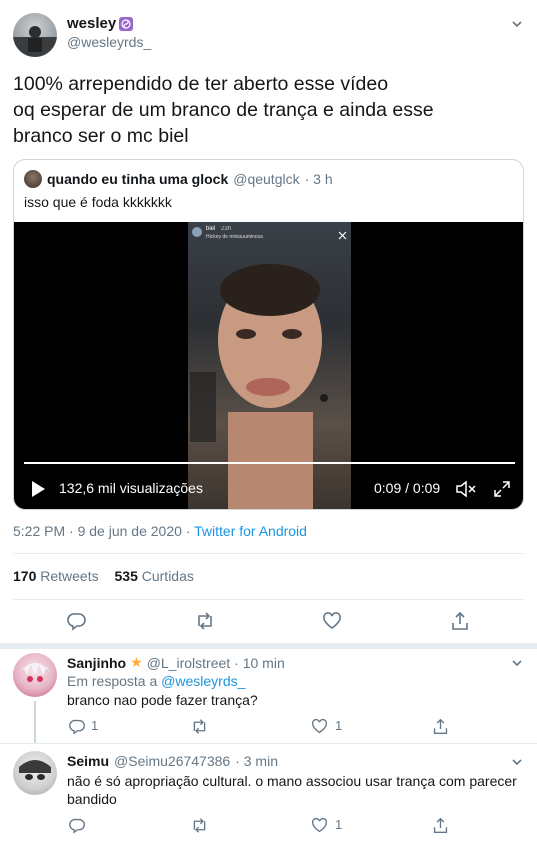  I want to click on video-frame: biel 23h Hickey de miniuuuminous, so click(269, 365).